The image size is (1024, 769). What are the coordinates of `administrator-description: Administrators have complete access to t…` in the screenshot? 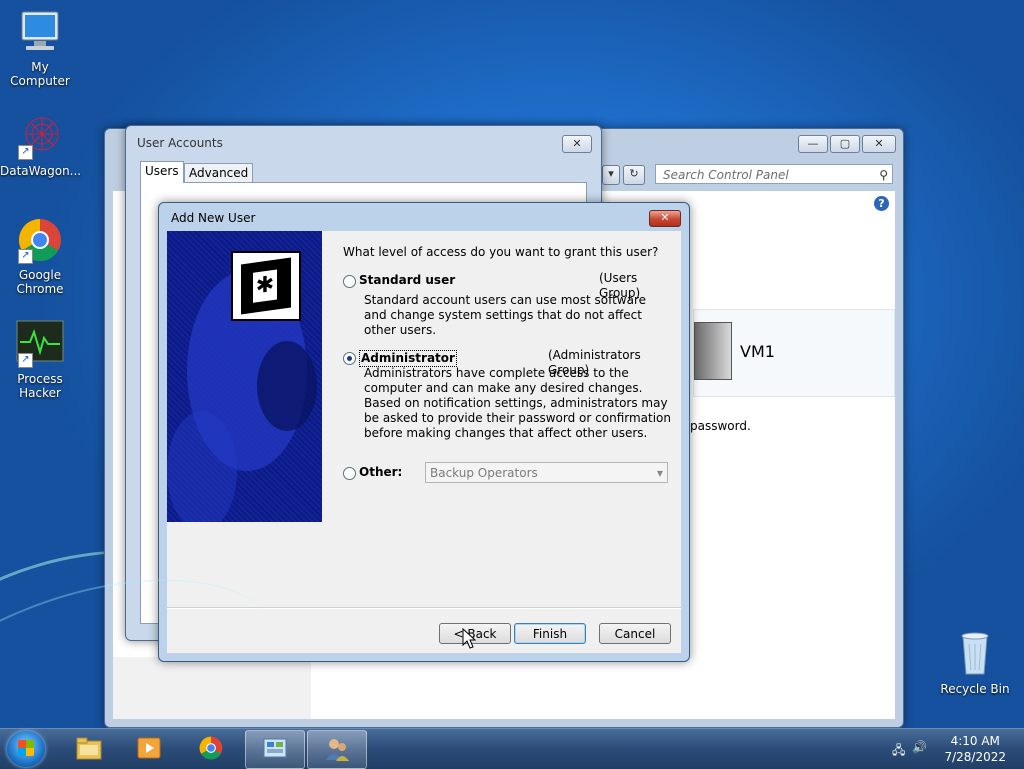 It's located at (518, 403).